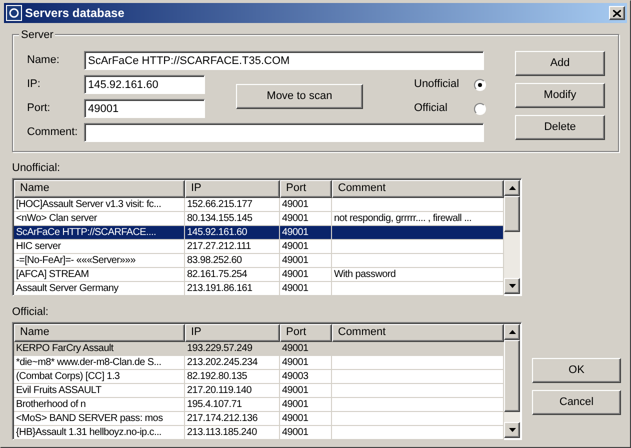  Describe the element at coordinates (284, 60) in the screenshot. I see `input-field: ScArFaCe HTTP://SCARFACE.T35.COM` at that location.